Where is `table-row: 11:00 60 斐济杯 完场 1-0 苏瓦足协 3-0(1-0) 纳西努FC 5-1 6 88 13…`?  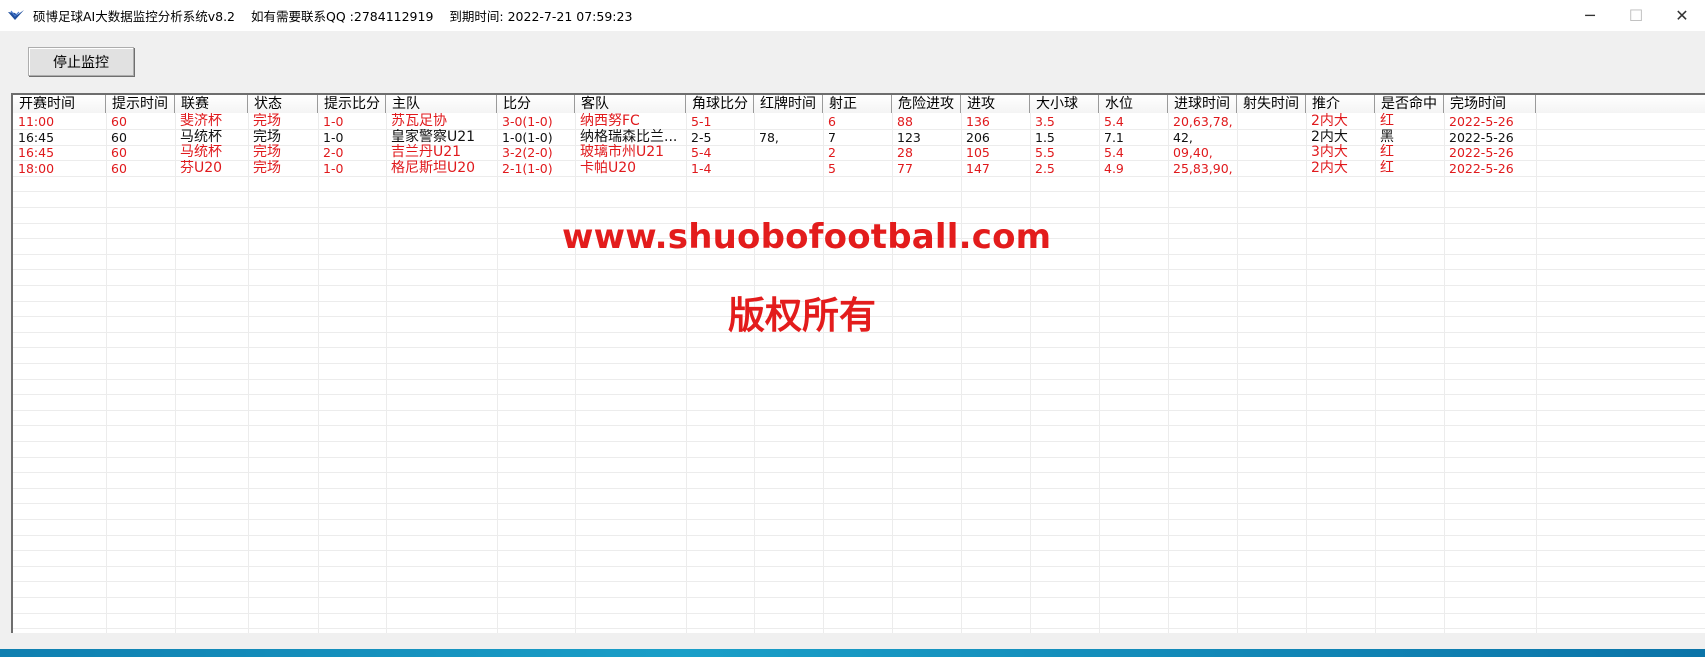 table-row: 11:00 60 斐济杯 完场 1-0 苏瓦足协 3-0(1-0) 纳西努FC 5-1 6 88 13… is located at coordinates (859, 121).